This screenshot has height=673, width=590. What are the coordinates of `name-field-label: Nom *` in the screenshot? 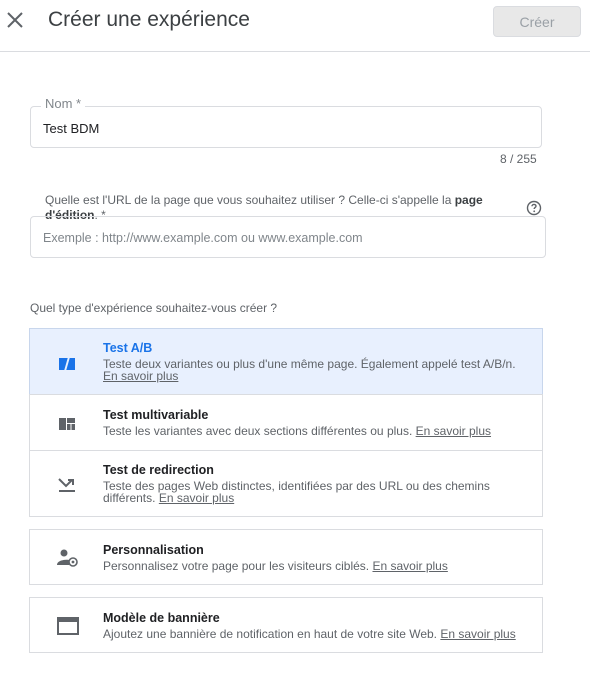 It's located at (63, 103).